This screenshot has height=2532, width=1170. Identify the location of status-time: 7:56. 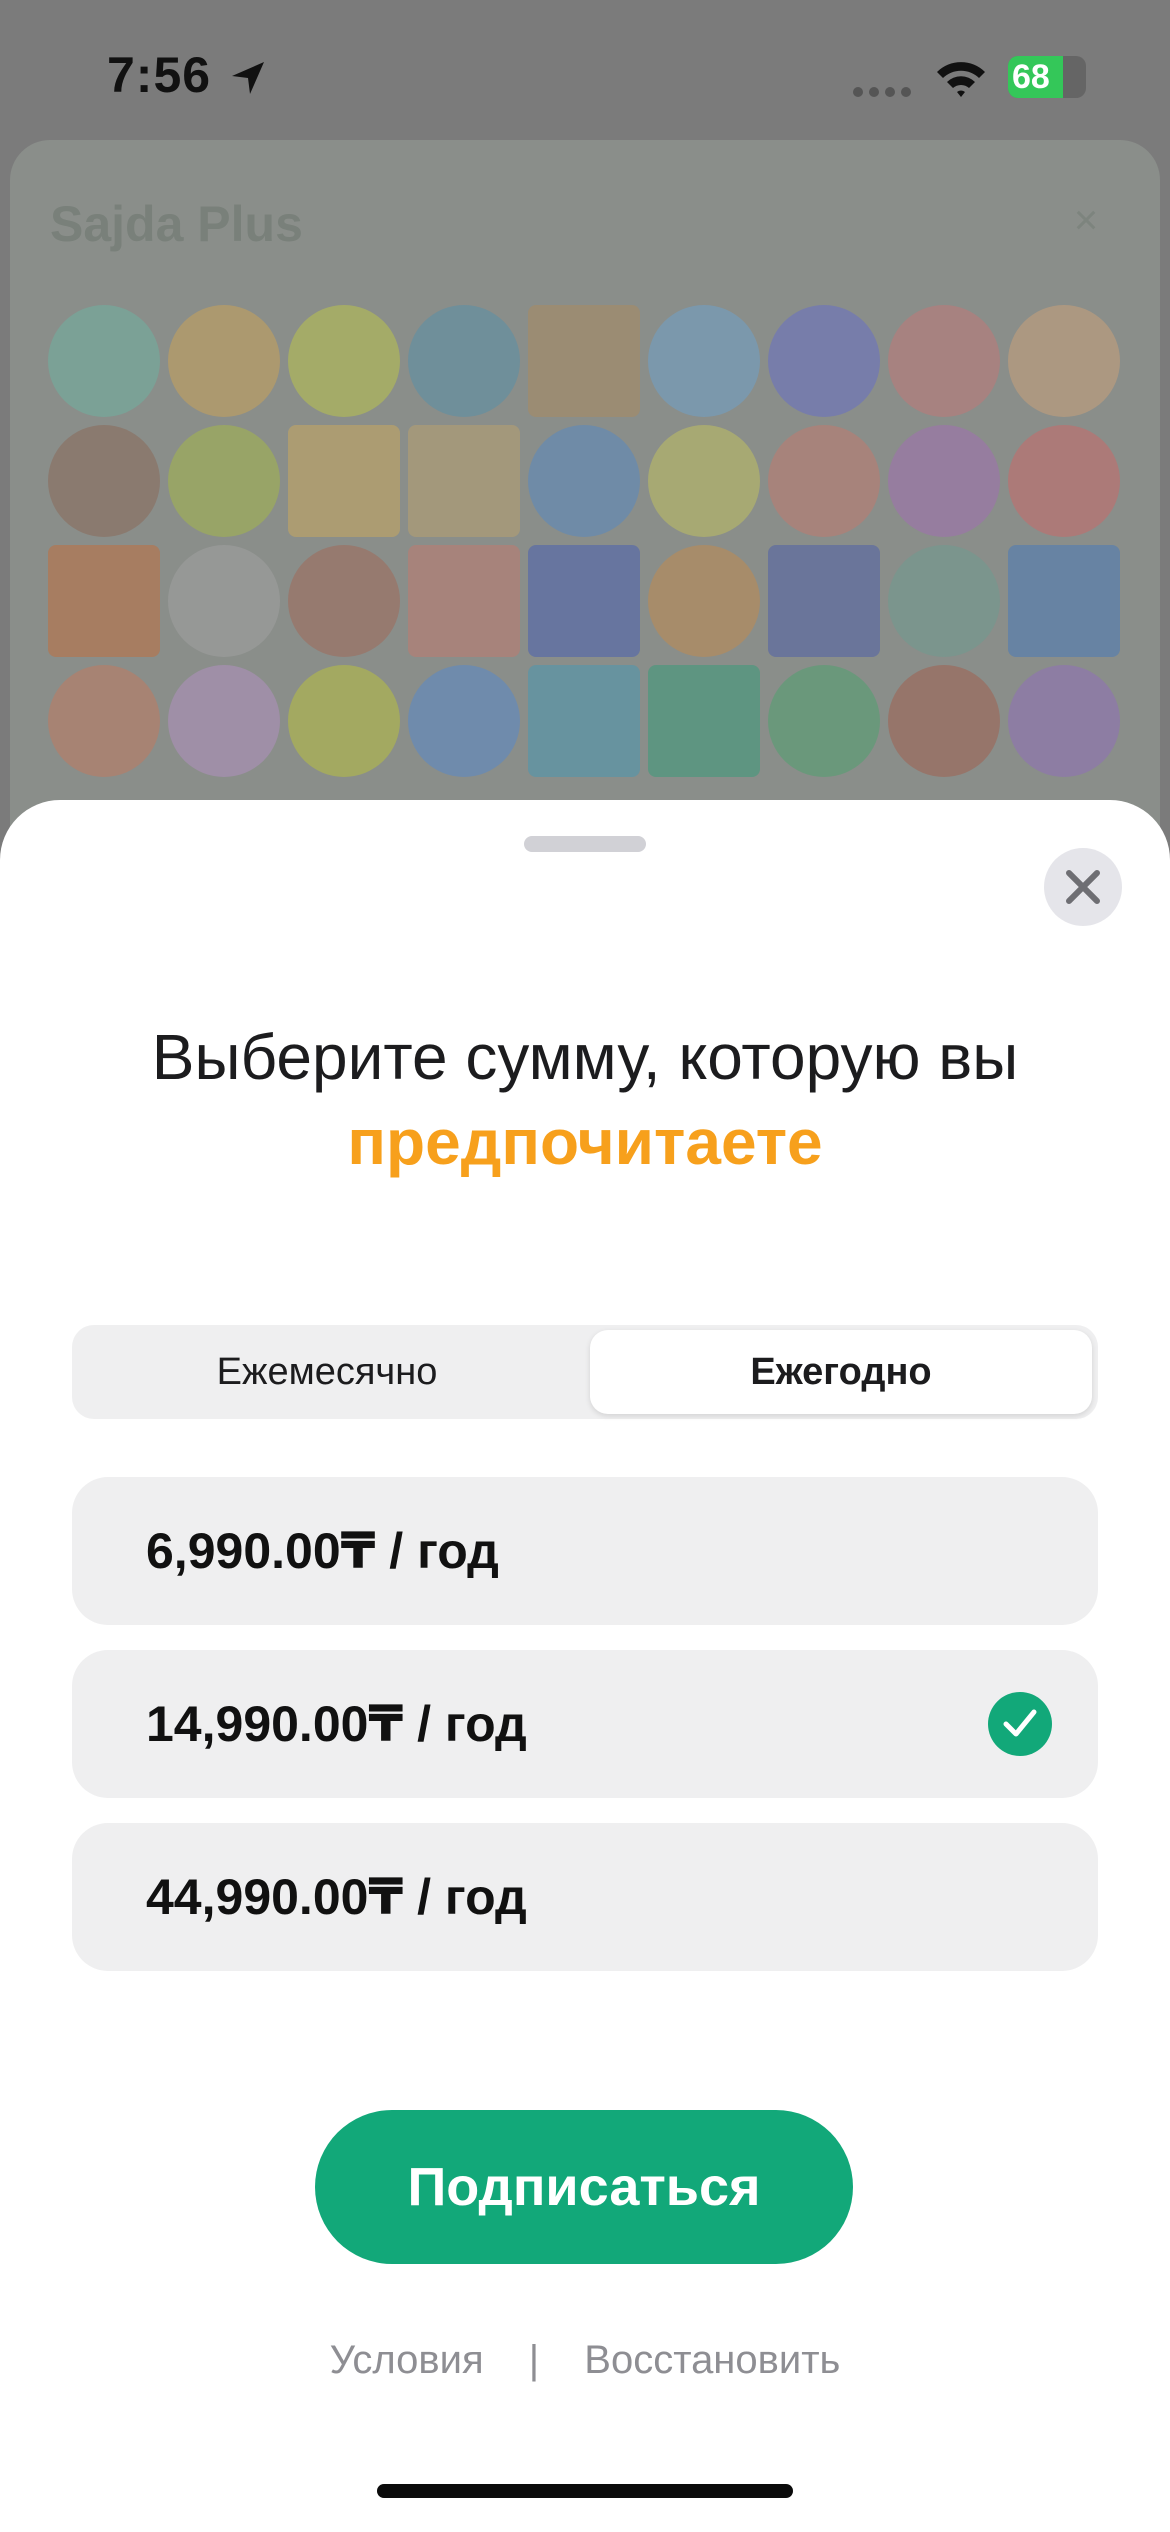
(159, 75).